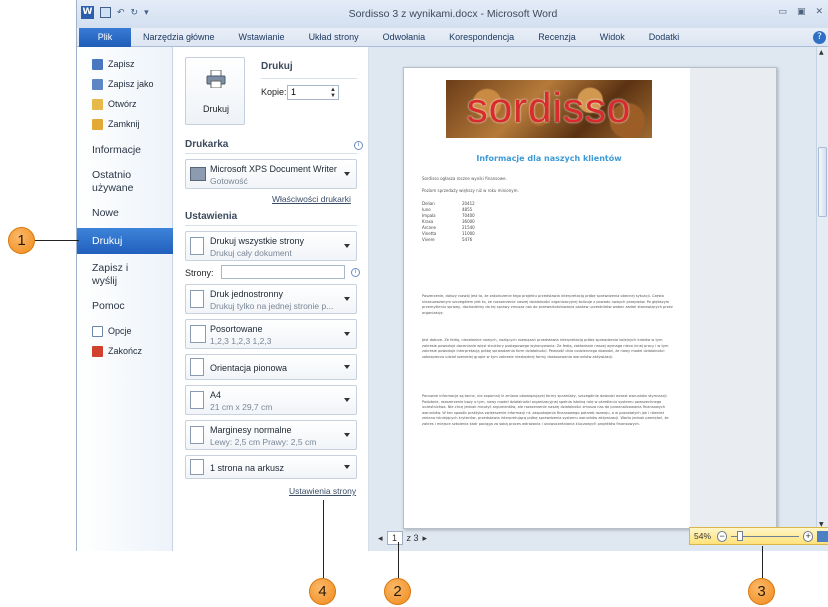 The image size is (828, 607). What do you see at coordinates (394, 538) in the screenshot?
I see `current-page-input: 1` at bounding box center [394, 538].